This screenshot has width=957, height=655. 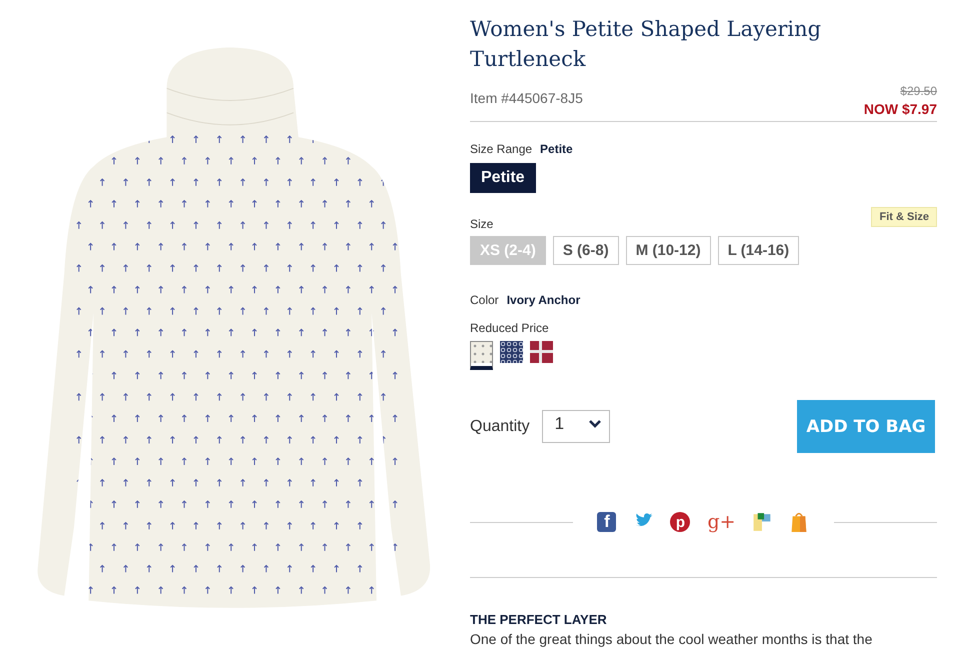 I want to click on quantity-label: Quantity, so click(x=500, y=427).